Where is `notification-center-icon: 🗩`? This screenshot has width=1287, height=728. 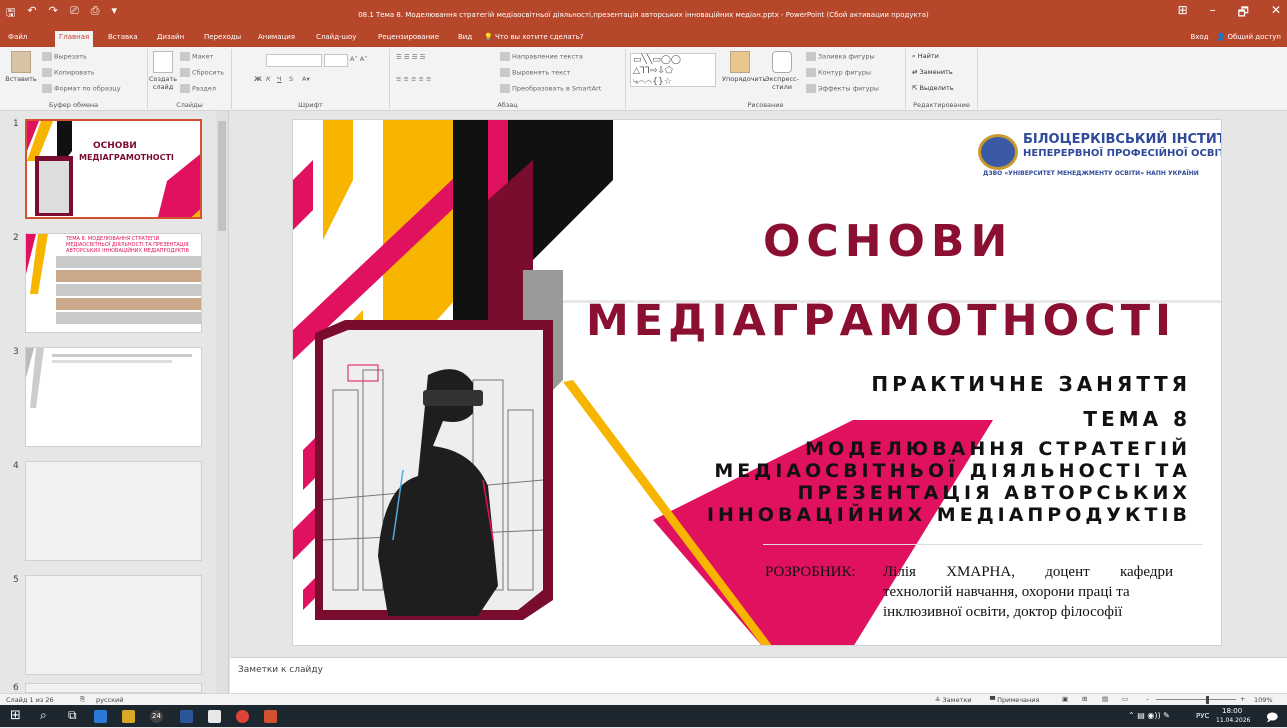
notification-center-icon: 🗩 is located at coordinates (1272, 718).